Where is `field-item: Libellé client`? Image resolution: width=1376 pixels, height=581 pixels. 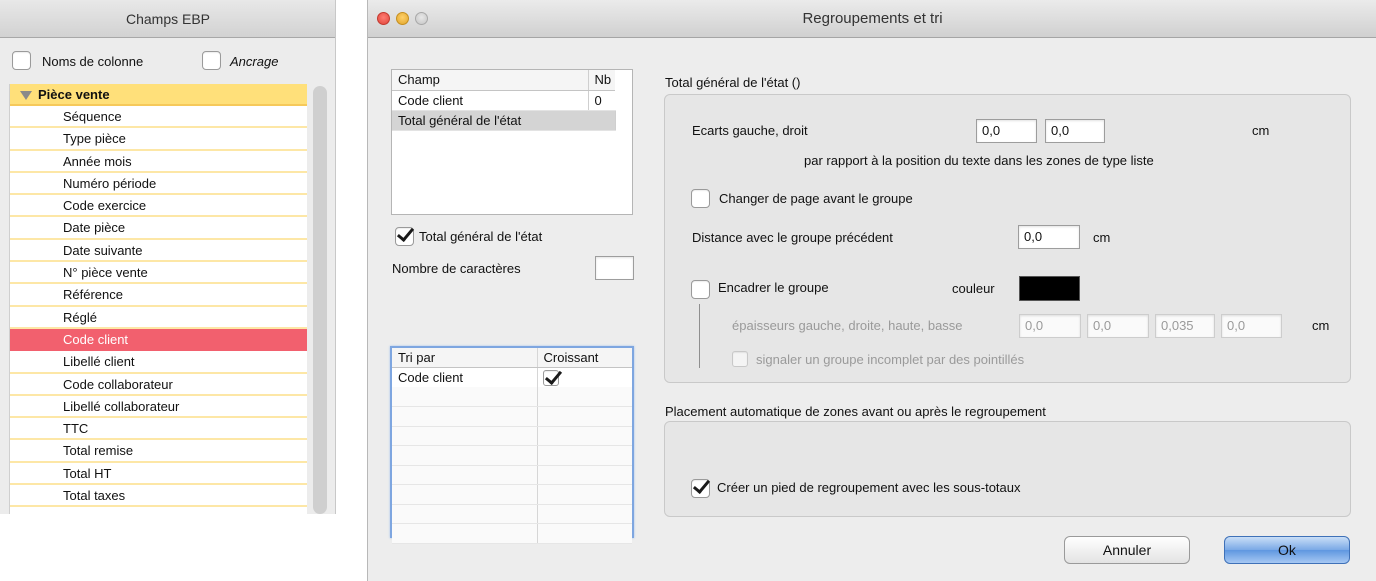
field-item: Libellé client is located at coordinates (158, 362).